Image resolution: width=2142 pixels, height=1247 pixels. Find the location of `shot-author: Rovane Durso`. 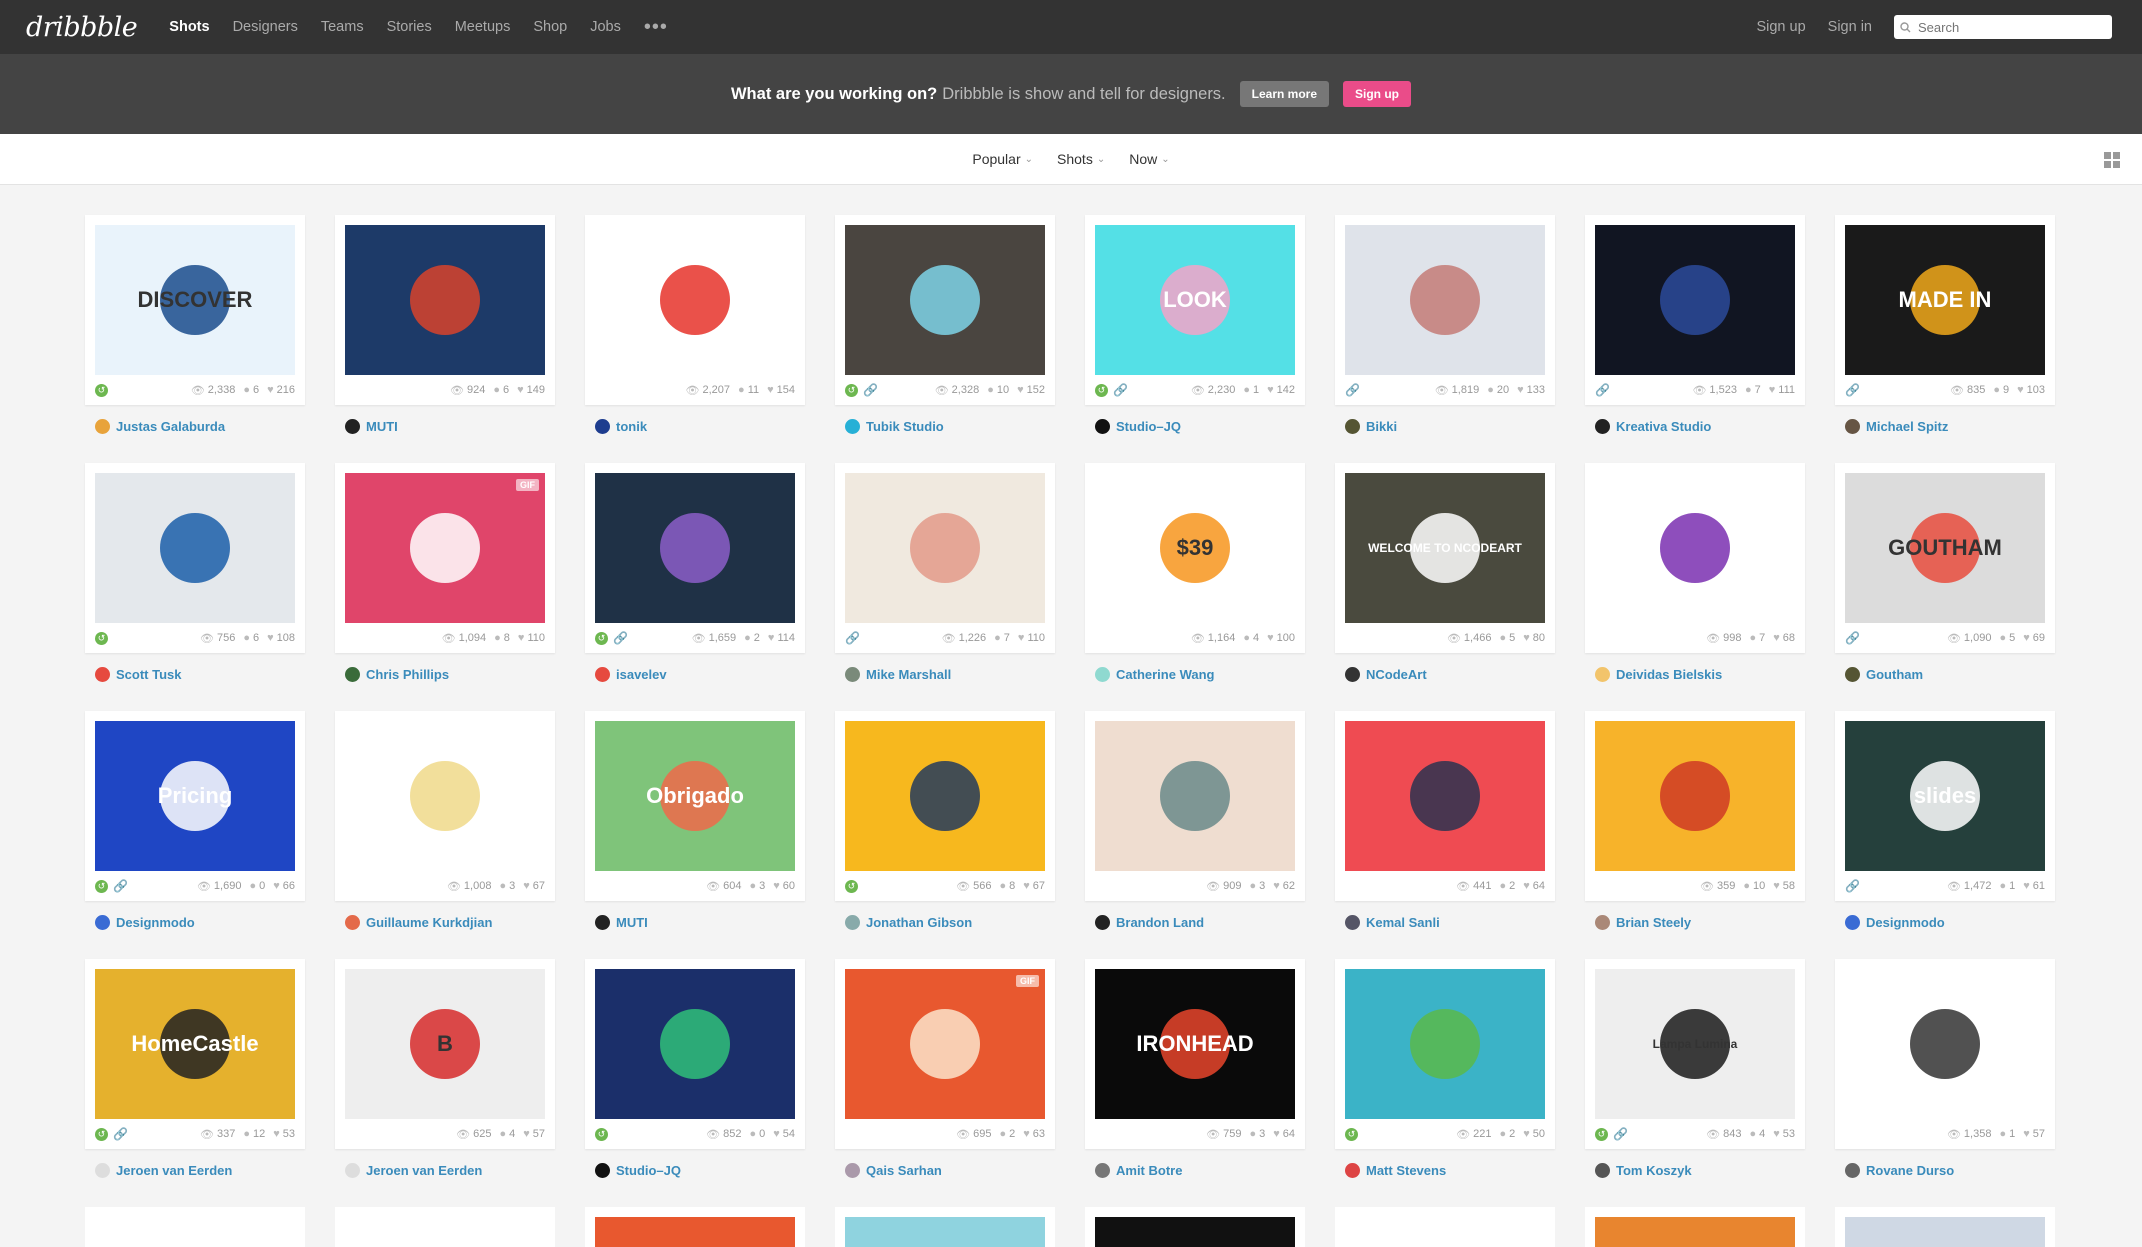

shot-author: Rovane Durso is located at coordinates (1945, 1170).